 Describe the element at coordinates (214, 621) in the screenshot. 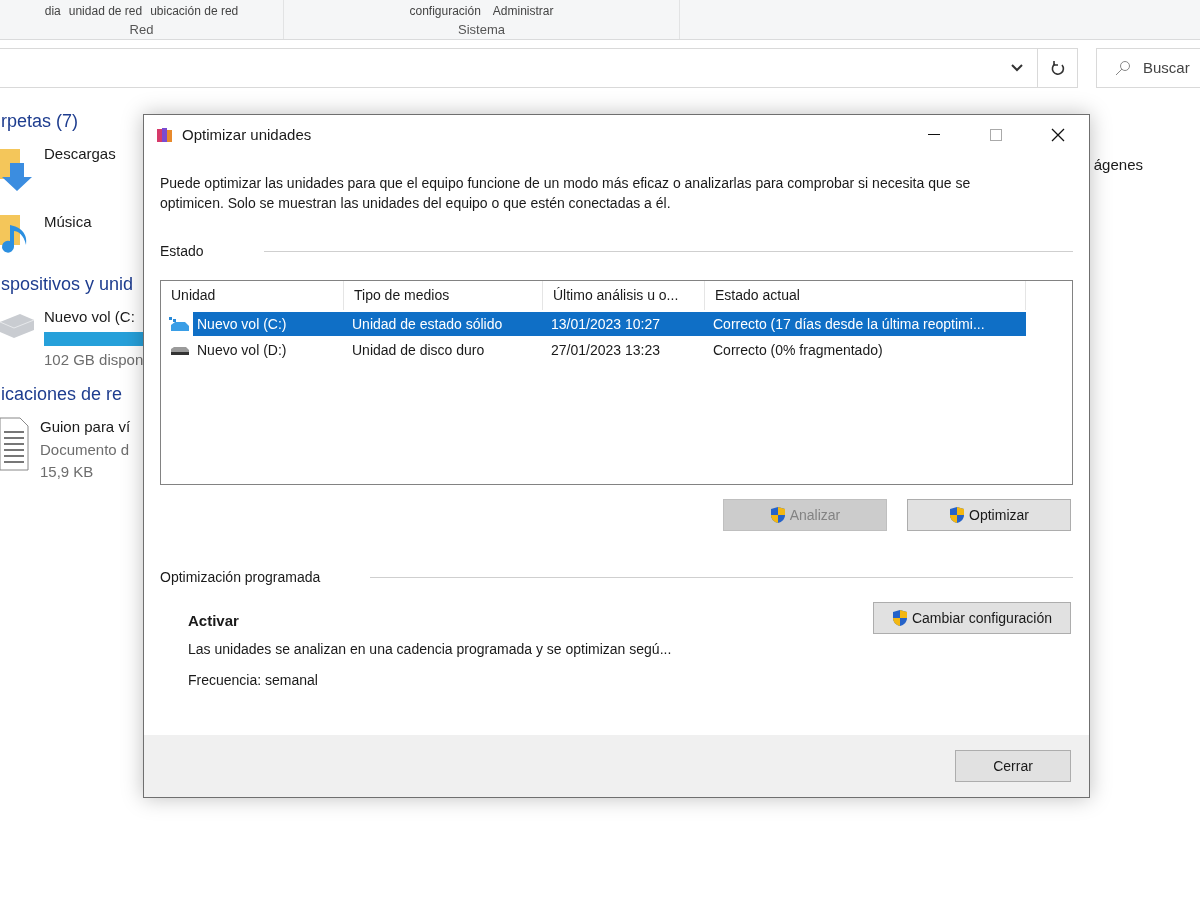

I see `schedule-state: Activar` at that location.